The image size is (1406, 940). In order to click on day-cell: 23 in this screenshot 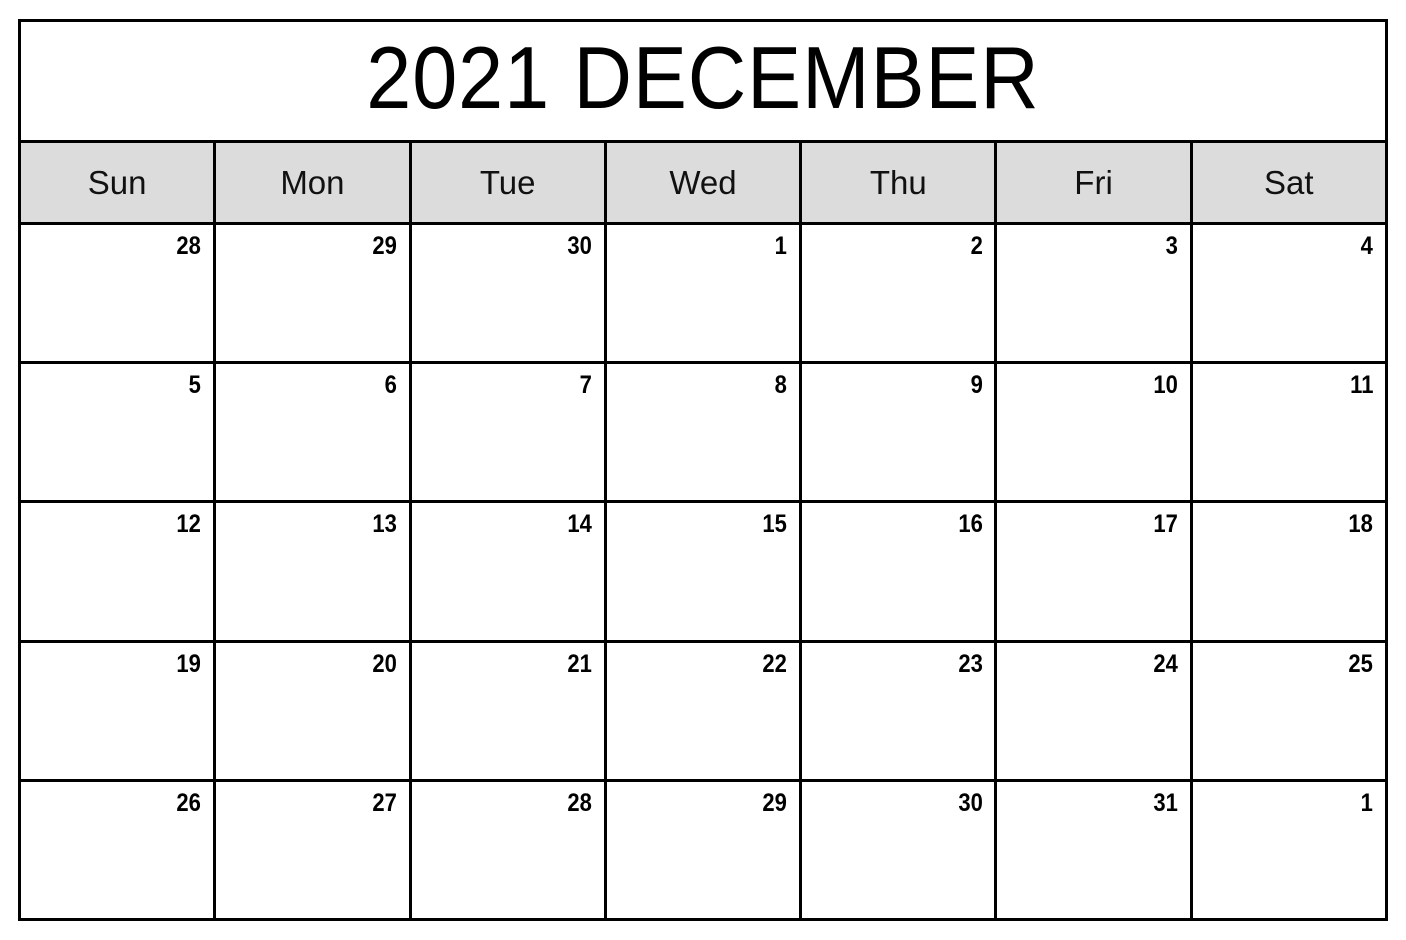, I will do `click(900, 710)`.